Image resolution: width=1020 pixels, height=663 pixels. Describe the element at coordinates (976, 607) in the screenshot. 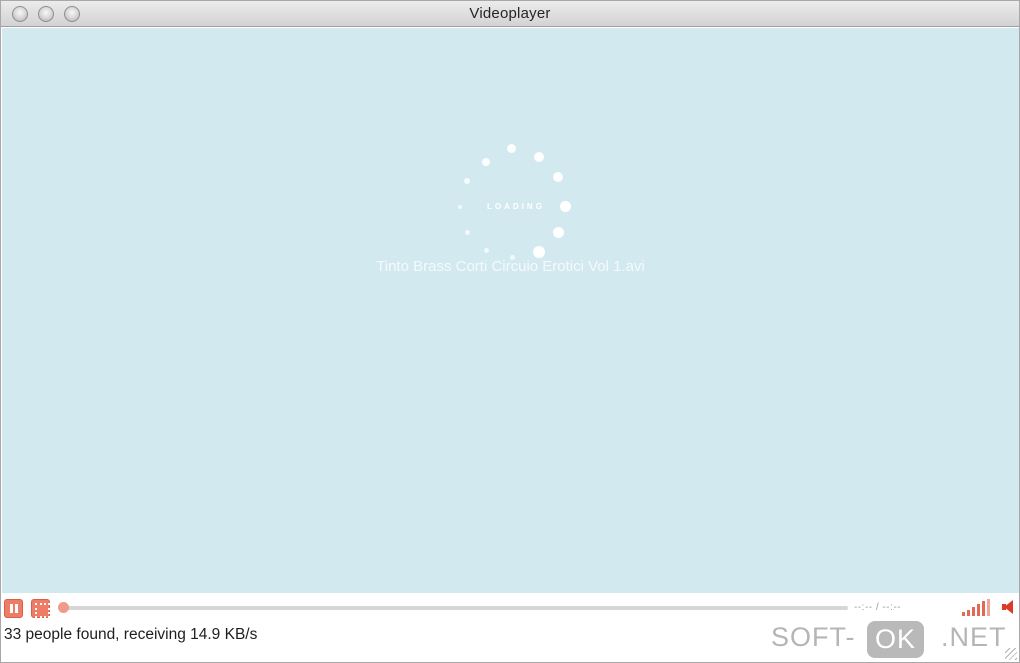

I see `signal-strength-icon` at that location.